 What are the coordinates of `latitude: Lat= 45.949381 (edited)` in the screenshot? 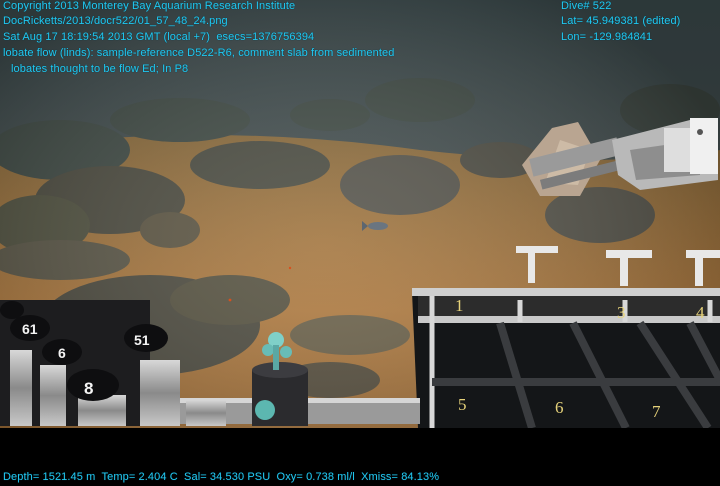 It's located at (621, 21).